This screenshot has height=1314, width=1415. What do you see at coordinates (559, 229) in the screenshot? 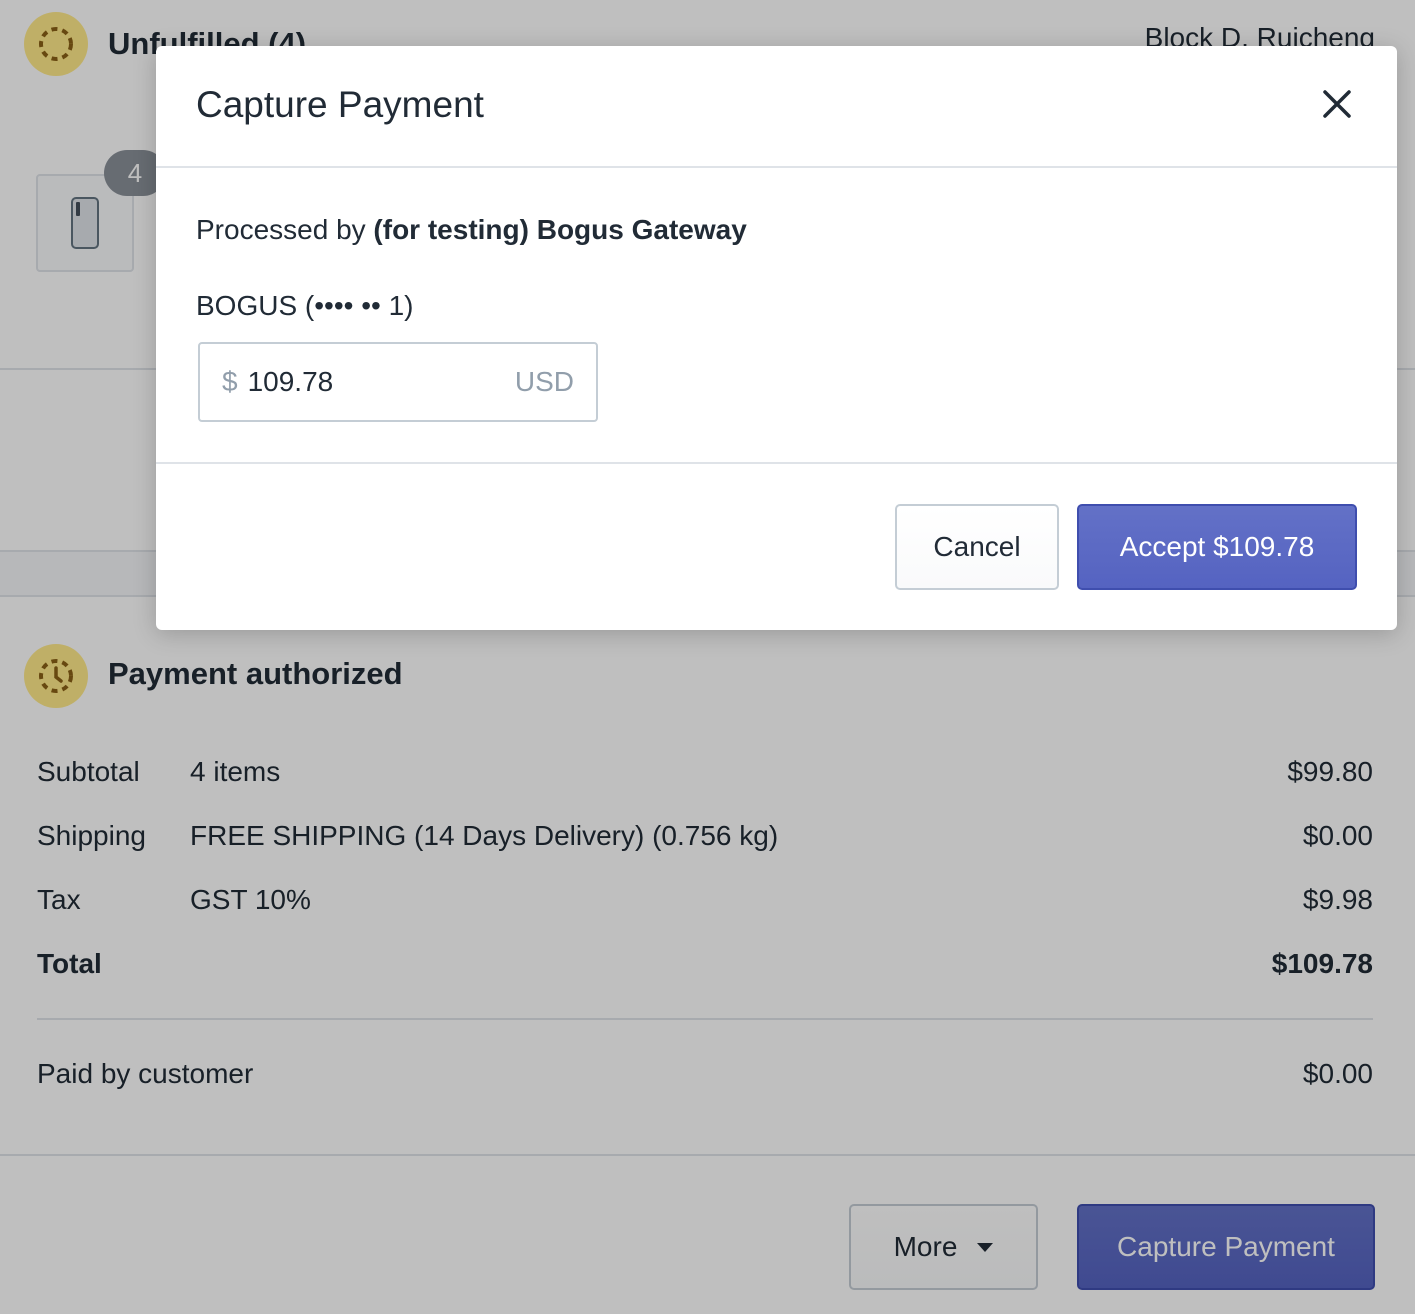
I see `gateway-name: (for testing) Bogus Gateway` at bounding box center [559, 229].